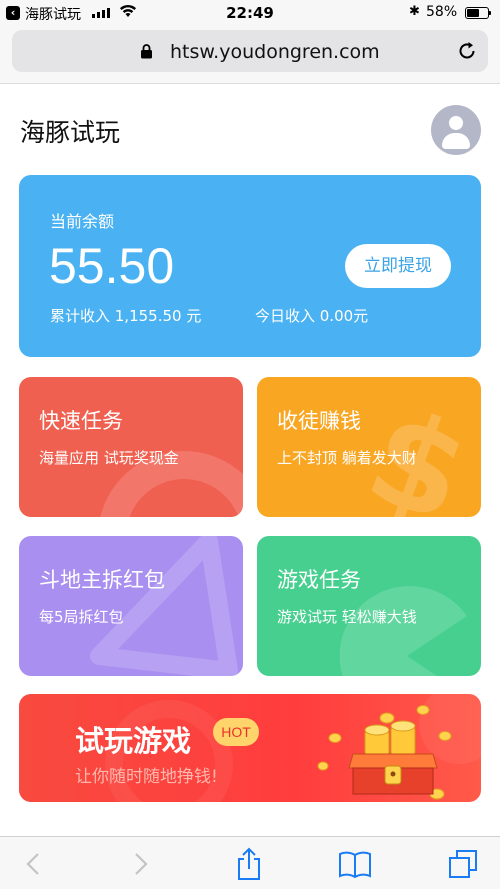 The height and width of the screenshot is (889, 500). Describe the element at coordinates (70, 132) in the screenshot. I see `page-title: 海豚试玩` at that location.